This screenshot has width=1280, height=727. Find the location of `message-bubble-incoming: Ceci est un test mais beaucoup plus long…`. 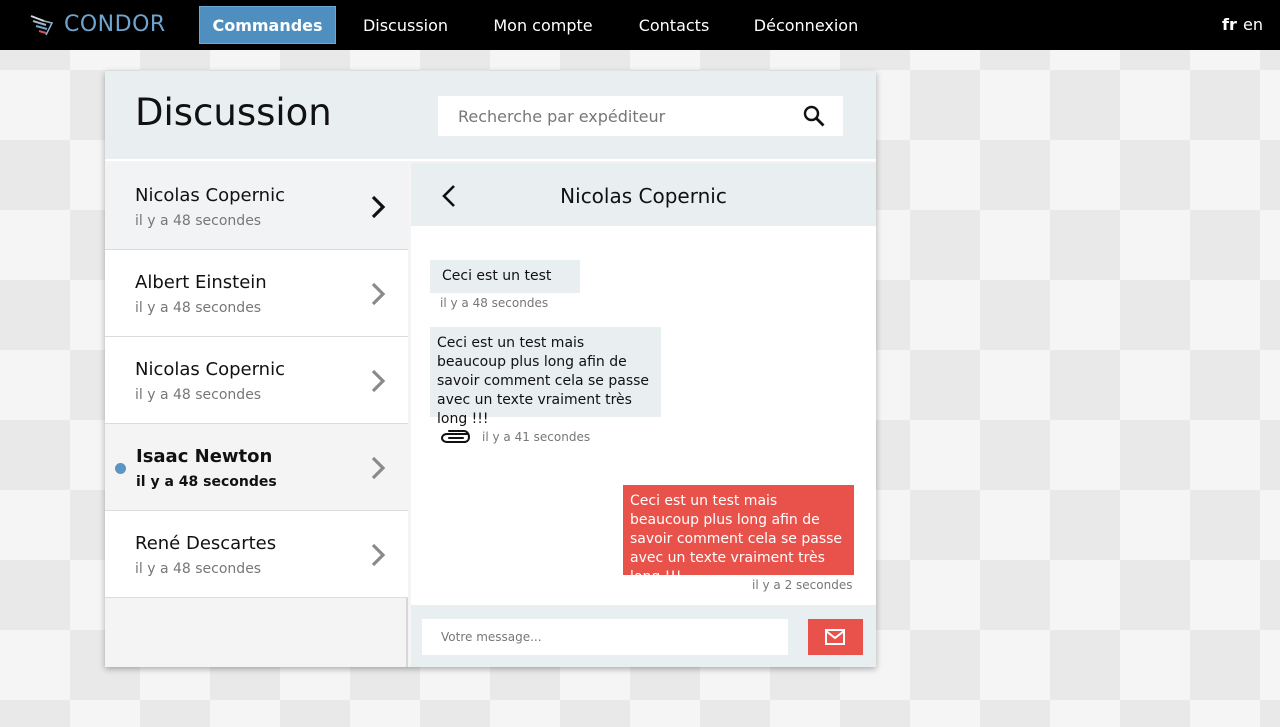

message-bubble-incoming: Ceci est un test mais beaucoup plus long… is located at coordinates (545, 377).